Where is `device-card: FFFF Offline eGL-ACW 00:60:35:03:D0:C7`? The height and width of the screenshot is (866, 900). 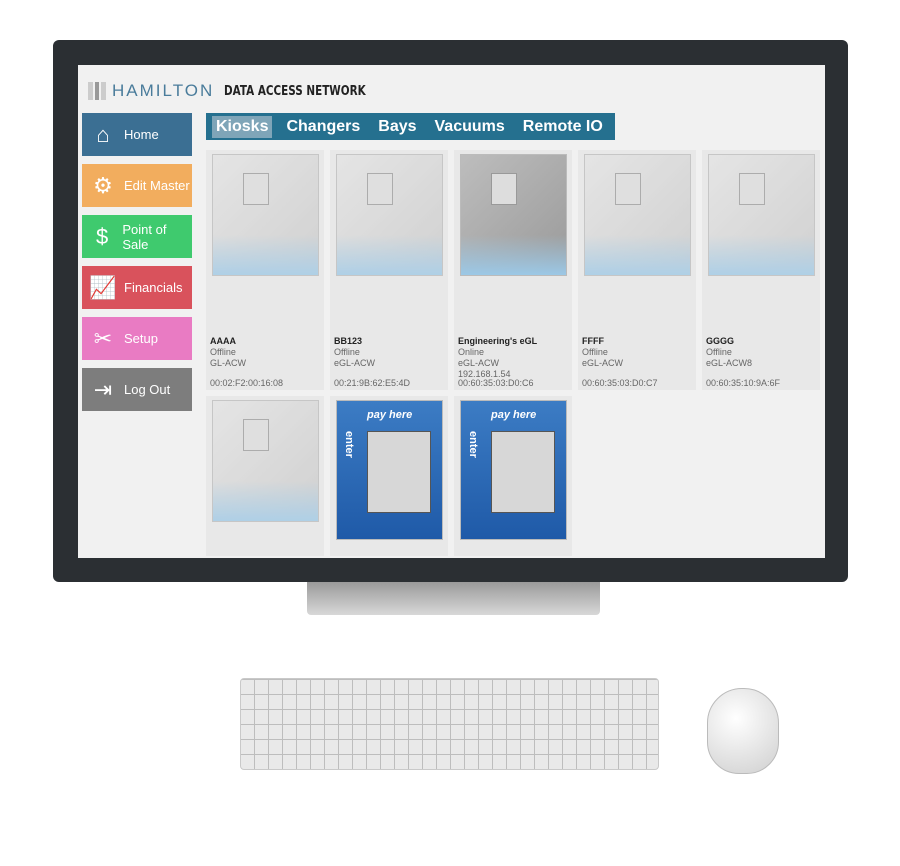
device-card: FFFF Offline eGL-ACW 00:60:35:03:D0:C7 is located at coordinates (637, 270).